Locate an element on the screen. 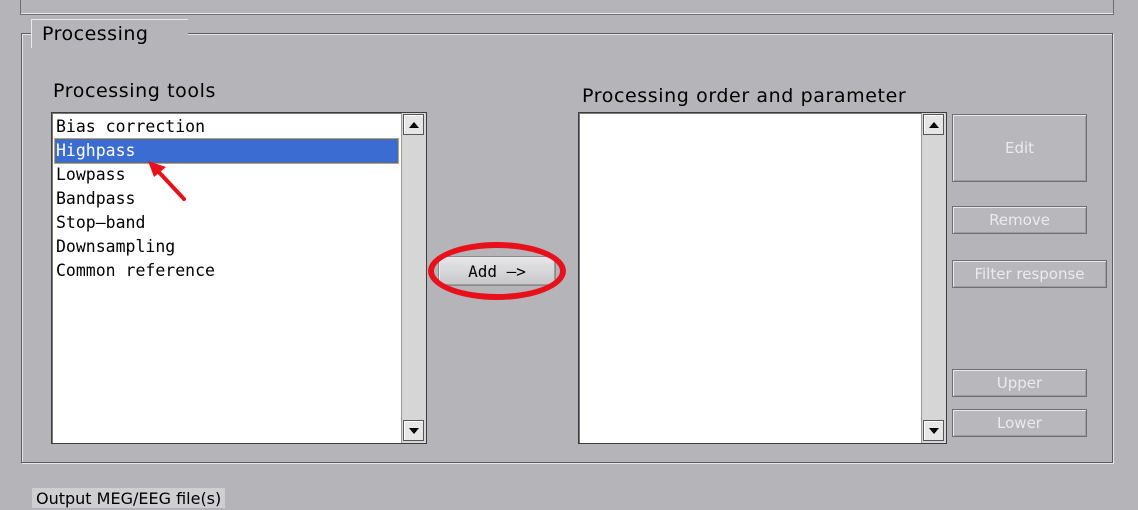 Image resolution: width=1138 pixels, height=510 pixels. red-circle-annotation is located at coordinates (497, 271).